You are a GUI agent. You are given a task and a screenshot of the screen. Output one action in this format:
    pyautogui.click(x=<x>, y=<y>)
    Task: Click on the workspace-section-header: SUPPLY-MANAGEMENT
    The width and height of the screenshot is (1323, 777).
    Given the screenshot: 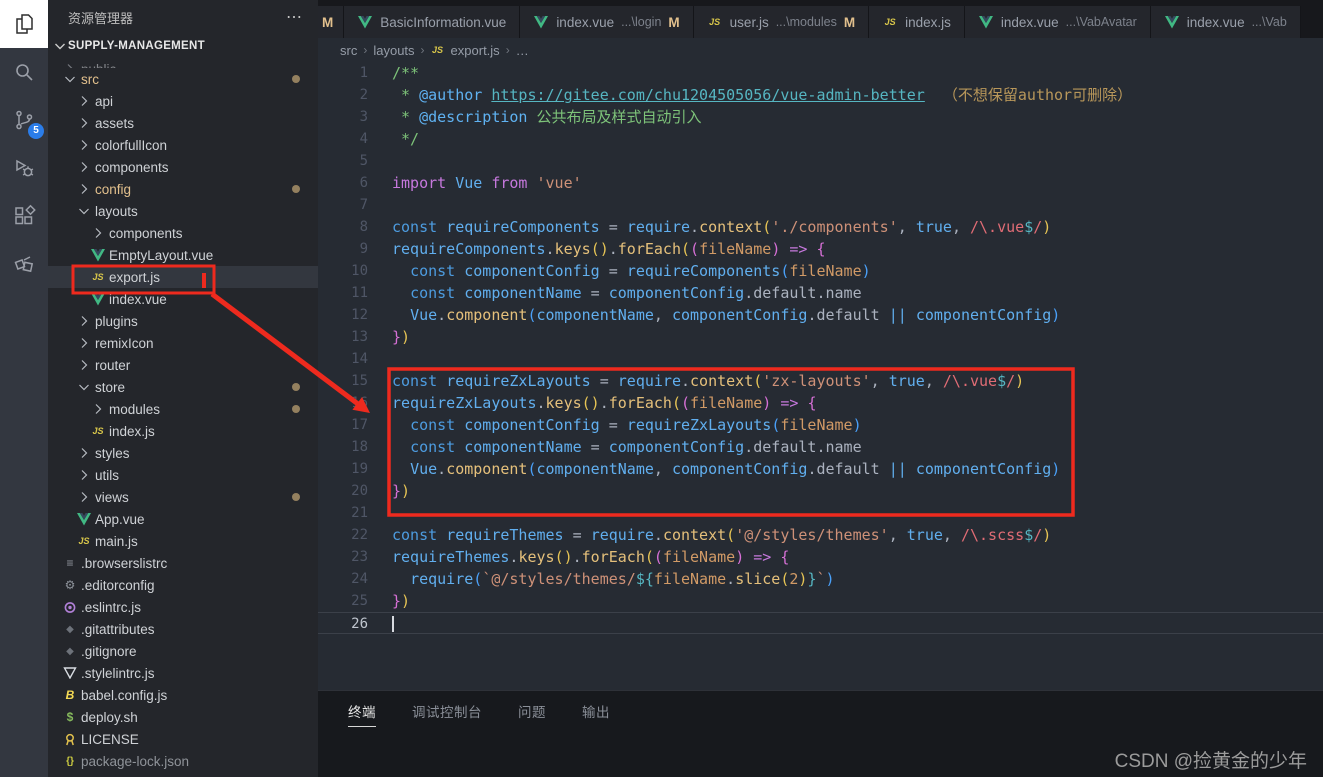 What is the action you would take?
    pyautogui.click(x=183, y=46)
    